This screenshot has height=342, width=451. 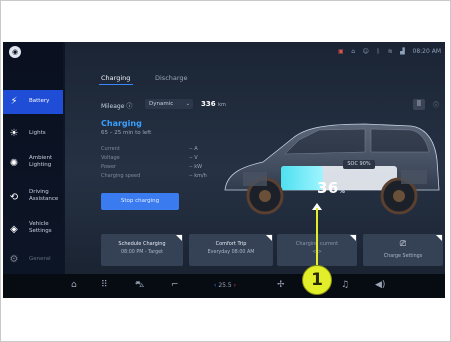 I want to click on mileage-label: Mileage ⓘ, so click(x=116, y=105).